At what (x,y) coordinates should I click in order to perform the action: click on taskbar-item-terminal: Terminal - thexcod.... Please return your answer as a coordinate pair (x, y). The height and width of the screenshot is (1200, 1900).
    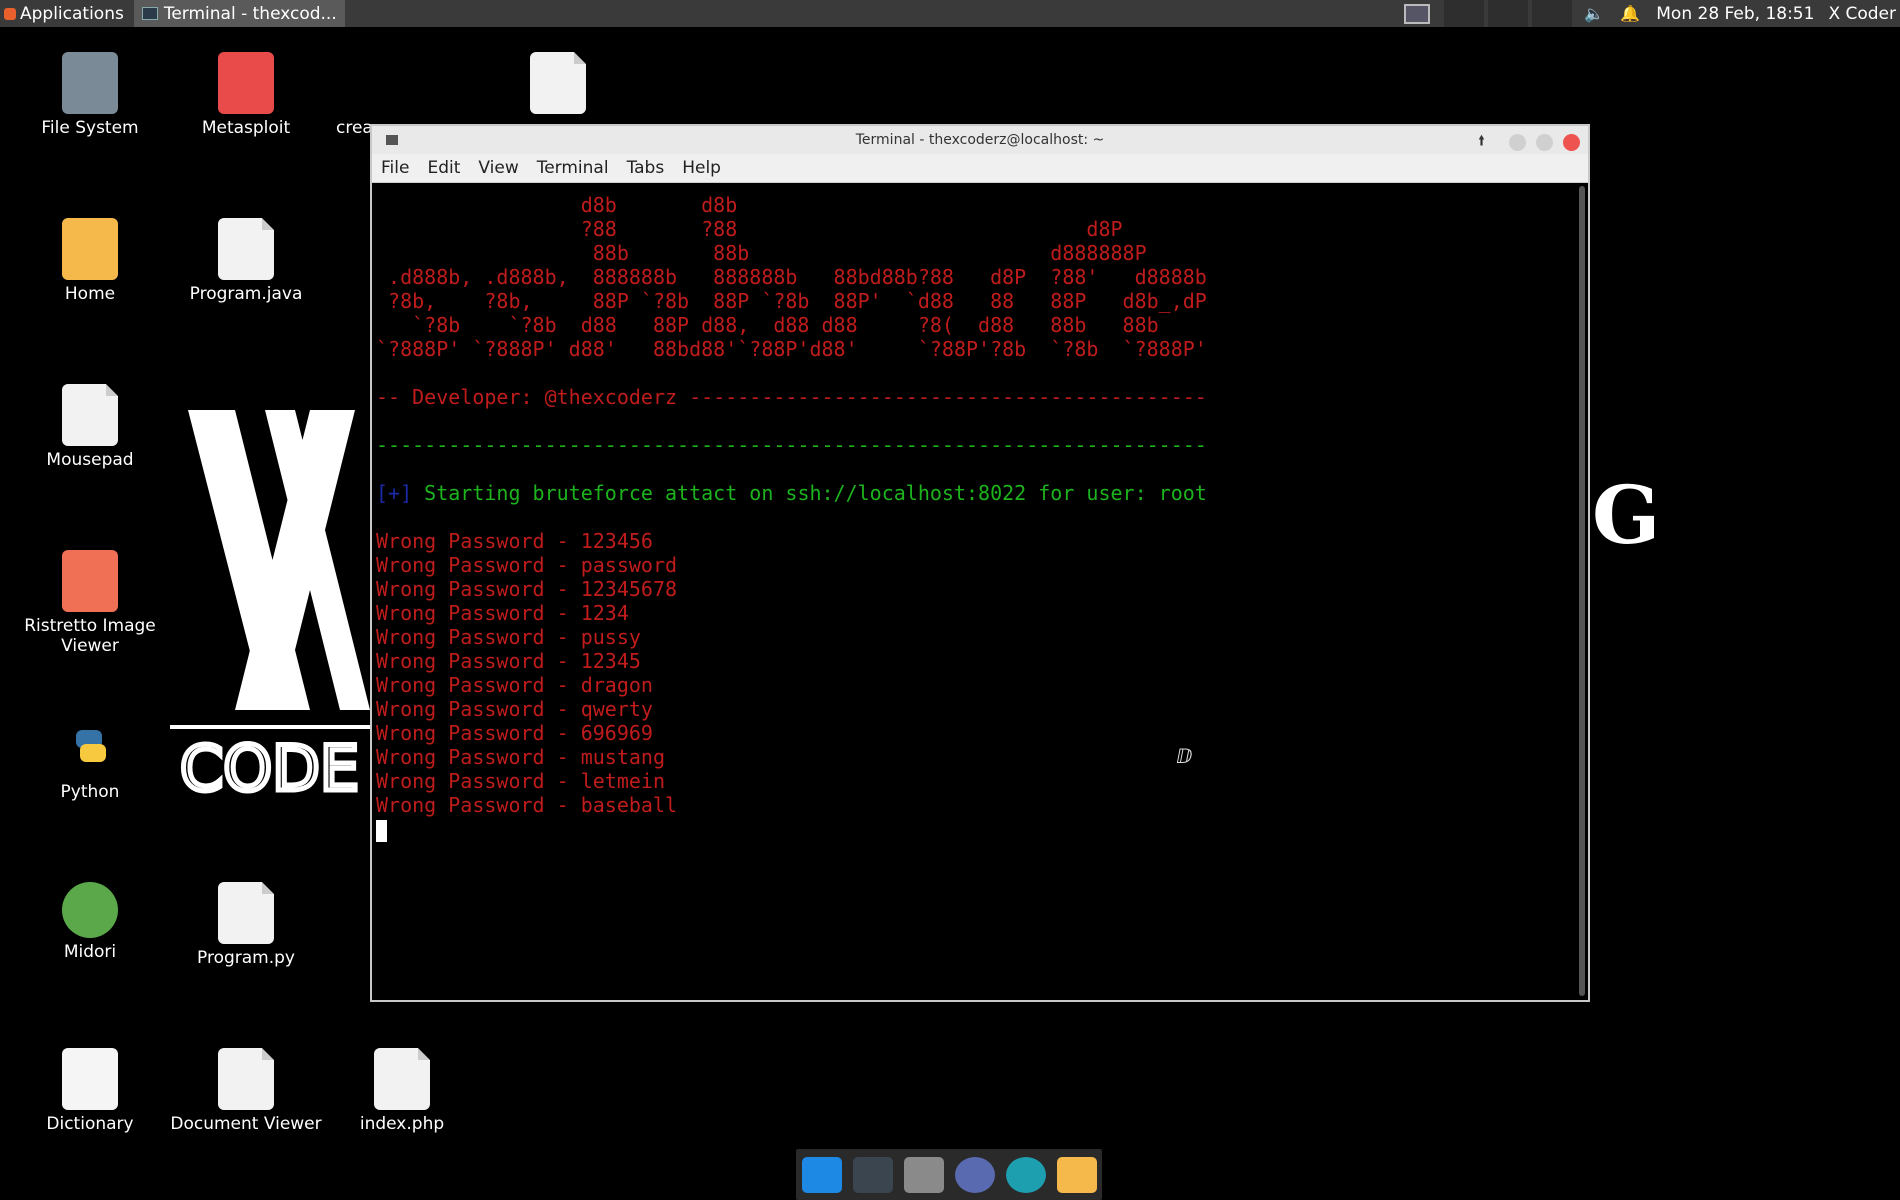
    Looking at the image, I should click on (239, 13).